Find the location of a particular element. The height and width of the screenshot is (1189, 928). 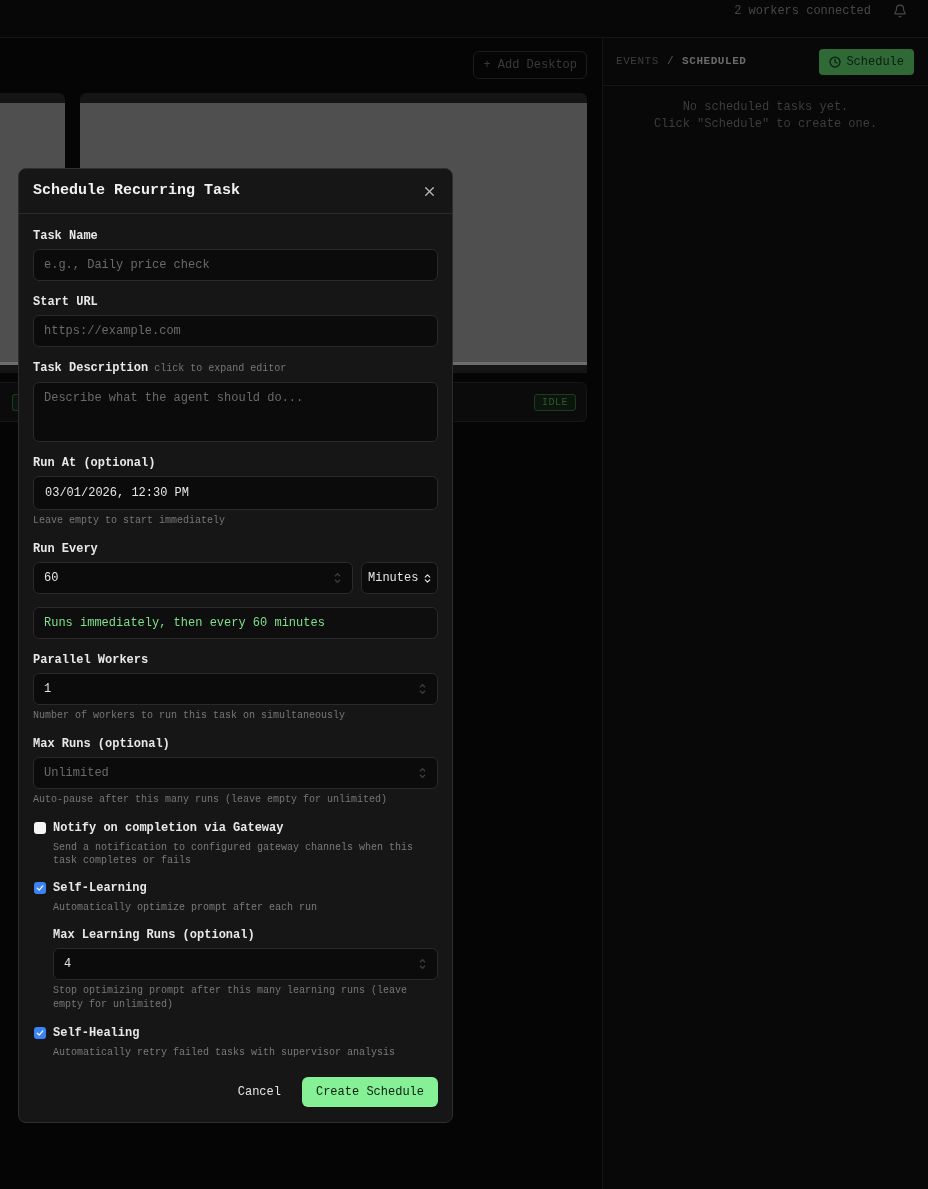

field-label: Run At (optional) is located at coordinates (95, 463).